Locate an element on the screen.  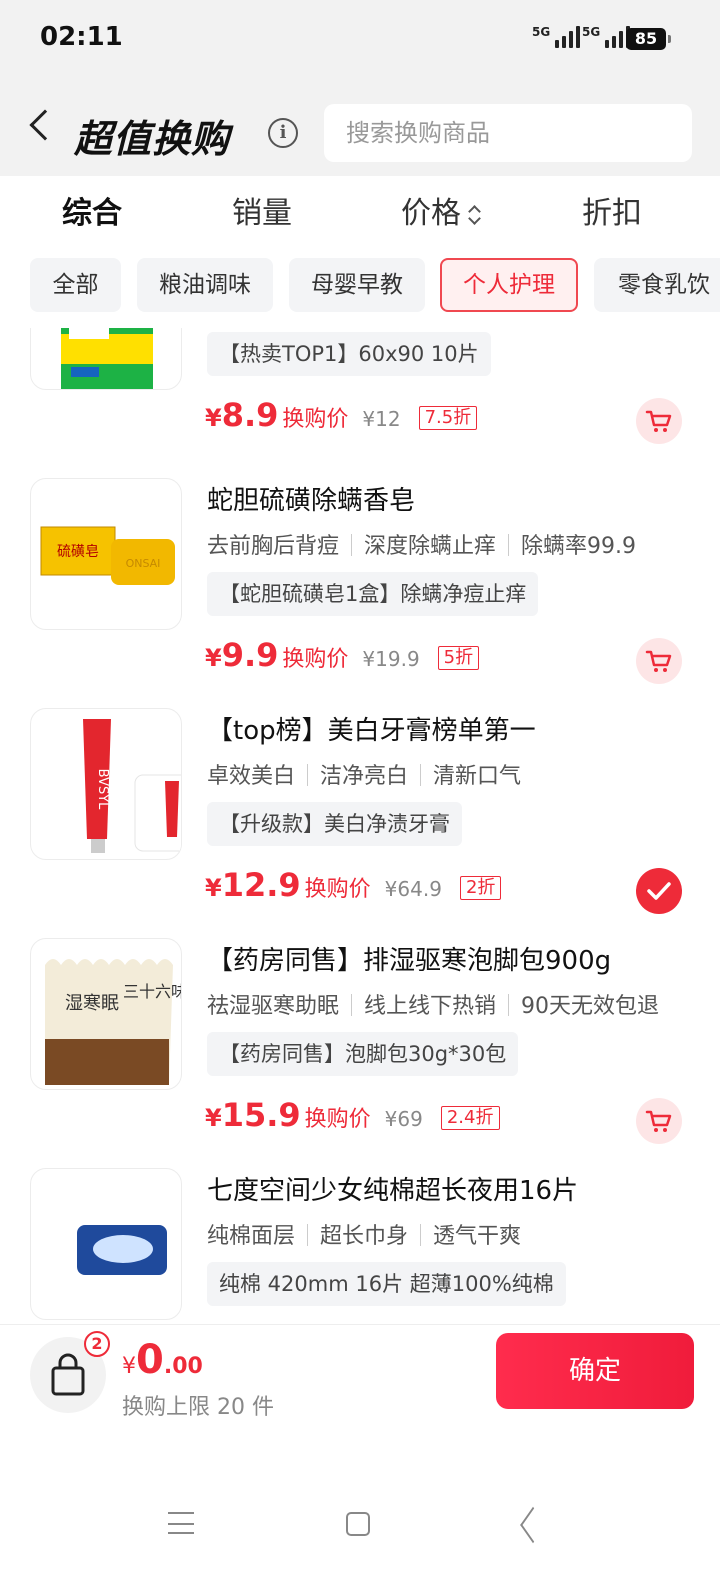
product-promo: 【药房同售】泡脚包30g*30包 is located at coordinates (363, 1054).